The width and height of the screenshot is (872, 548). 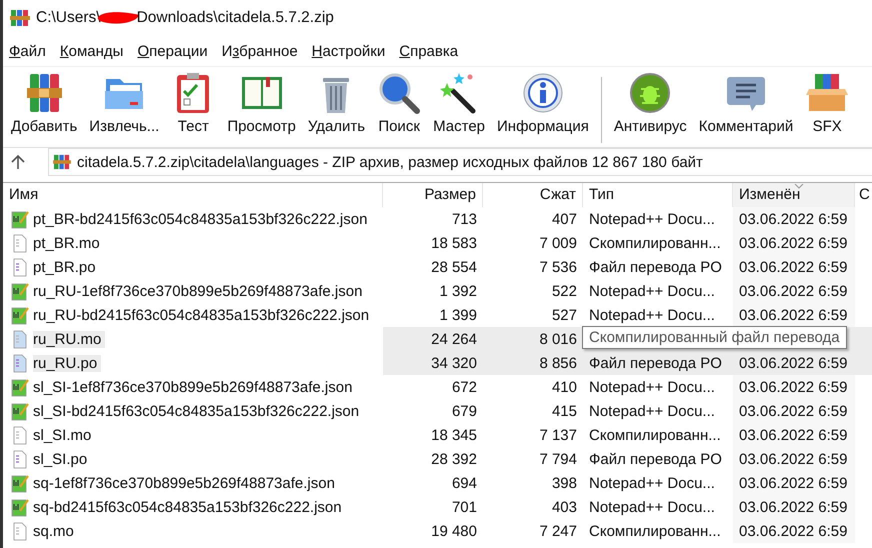 What do you see at coordinates (863, 195) in the screenshot?
I see `column-header: С` at bounding box center [863, 195].